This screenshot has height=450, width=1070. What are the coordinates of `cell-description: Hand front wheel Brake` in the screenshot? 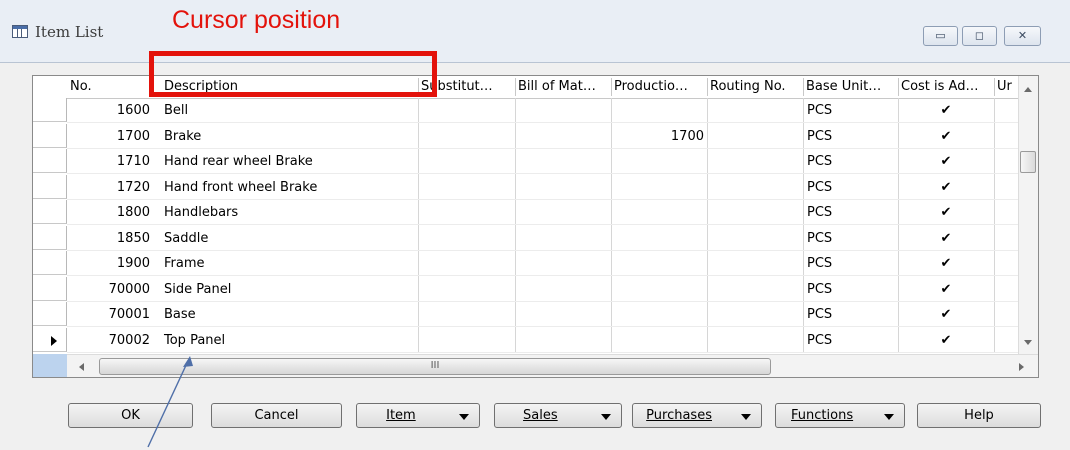 It's located at (289, 187).